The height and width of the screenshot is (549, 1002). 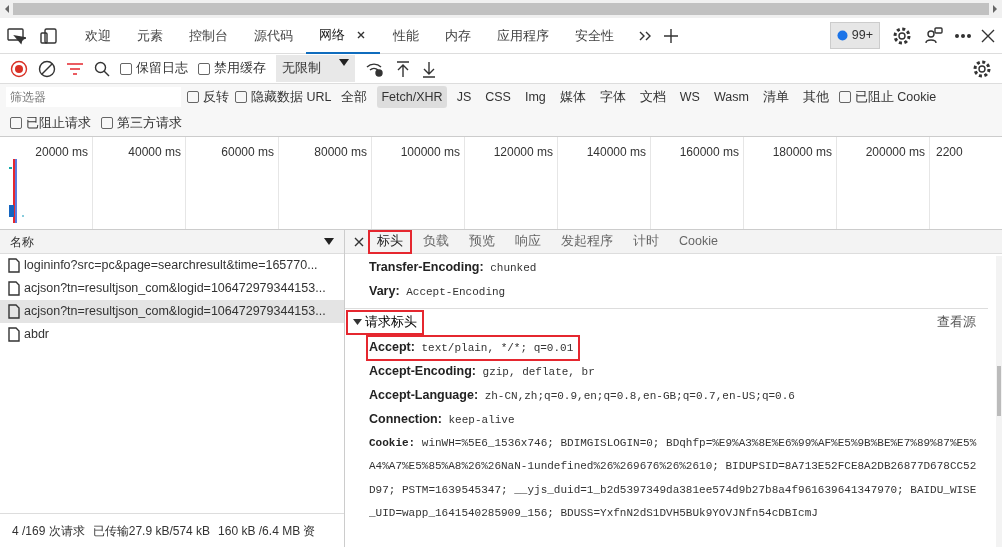 I want to click on filter-field: 筛选器, so click(x=93, y=97).